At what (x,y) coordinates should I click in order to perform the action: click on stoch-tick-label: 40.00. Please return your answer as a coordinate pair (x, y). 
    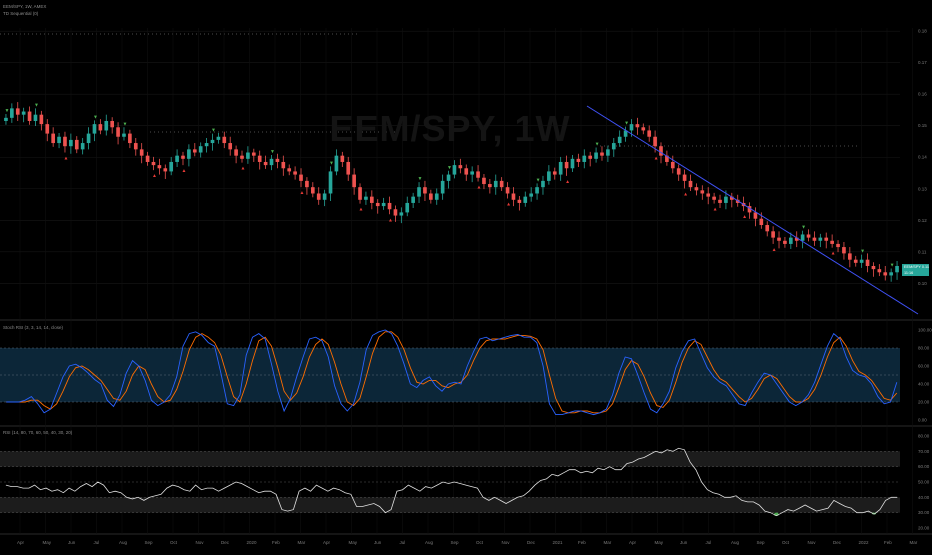
    Looking at the image, I should click on (924, 384).